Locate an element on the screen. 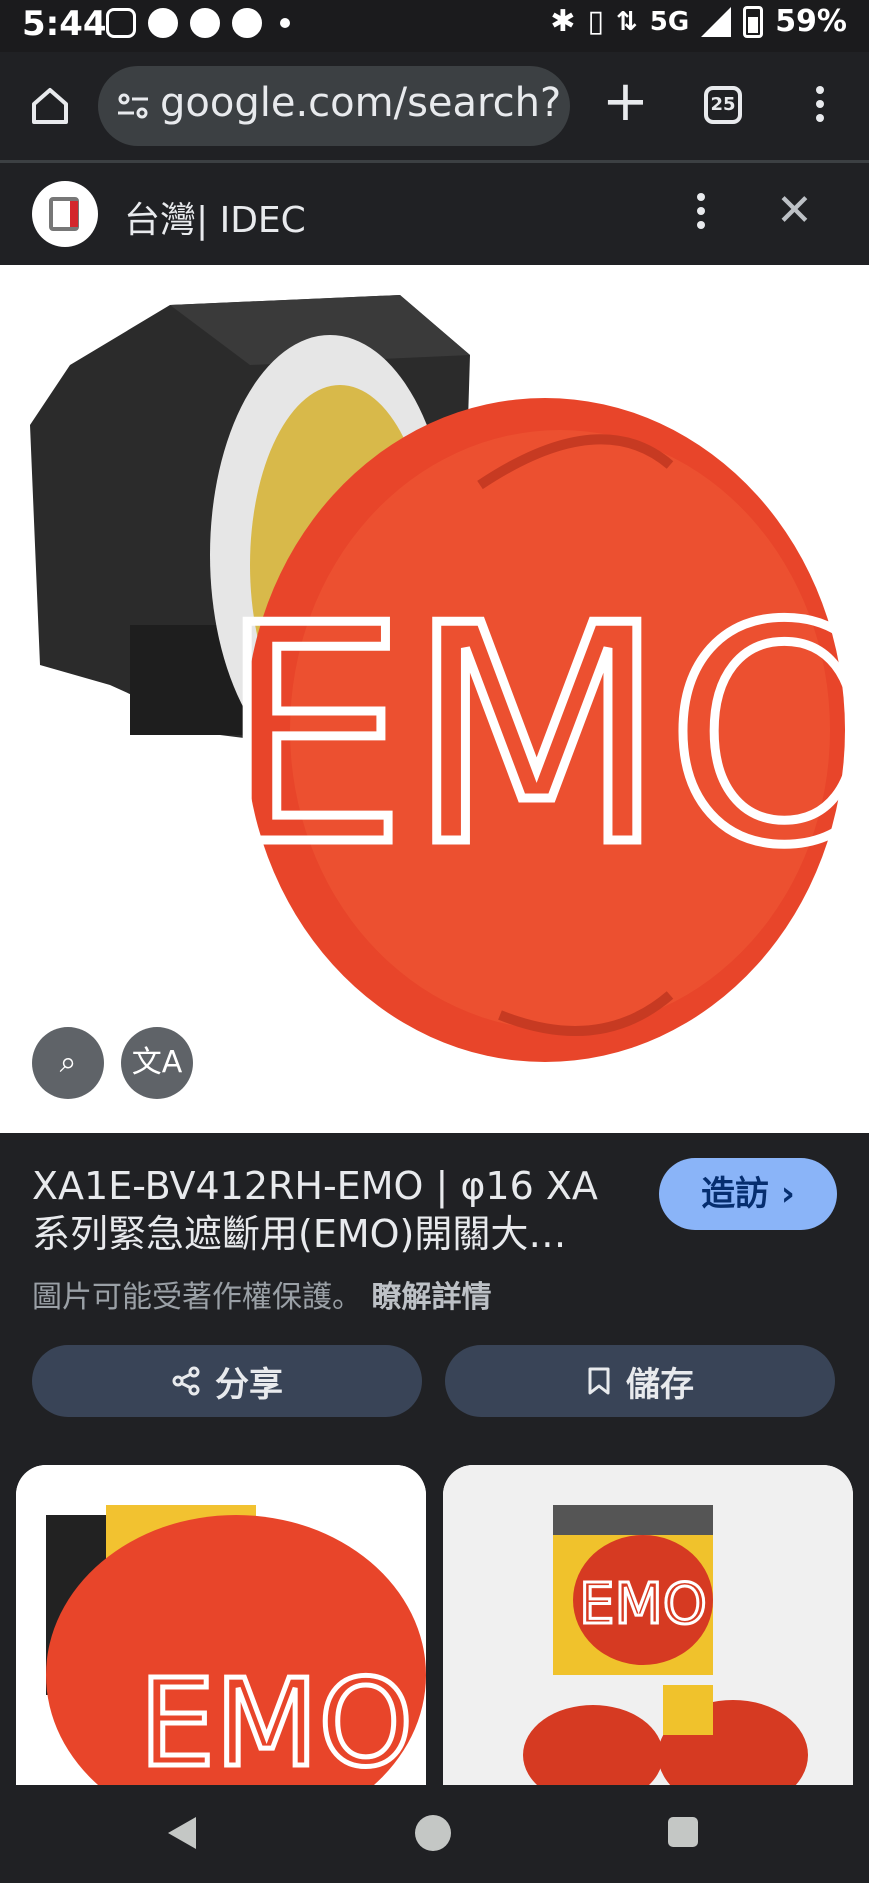 The width and height of the screenshot is (869, 1883). share-button: 分享 is located at coordinates (227, 1381).